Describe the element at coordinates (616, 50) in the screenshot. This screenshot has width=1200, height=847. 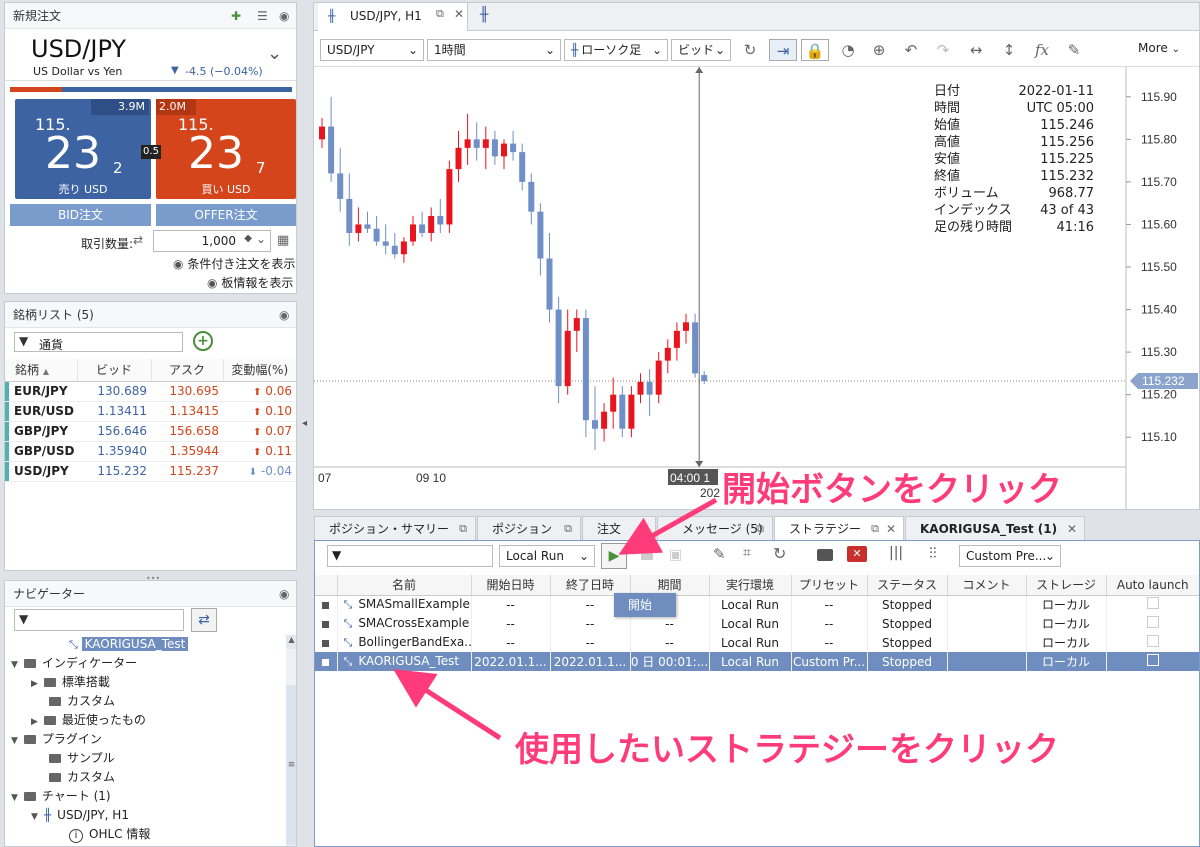
I see `chart-type-select: ╫ ローソク足 ⌄` at that location.